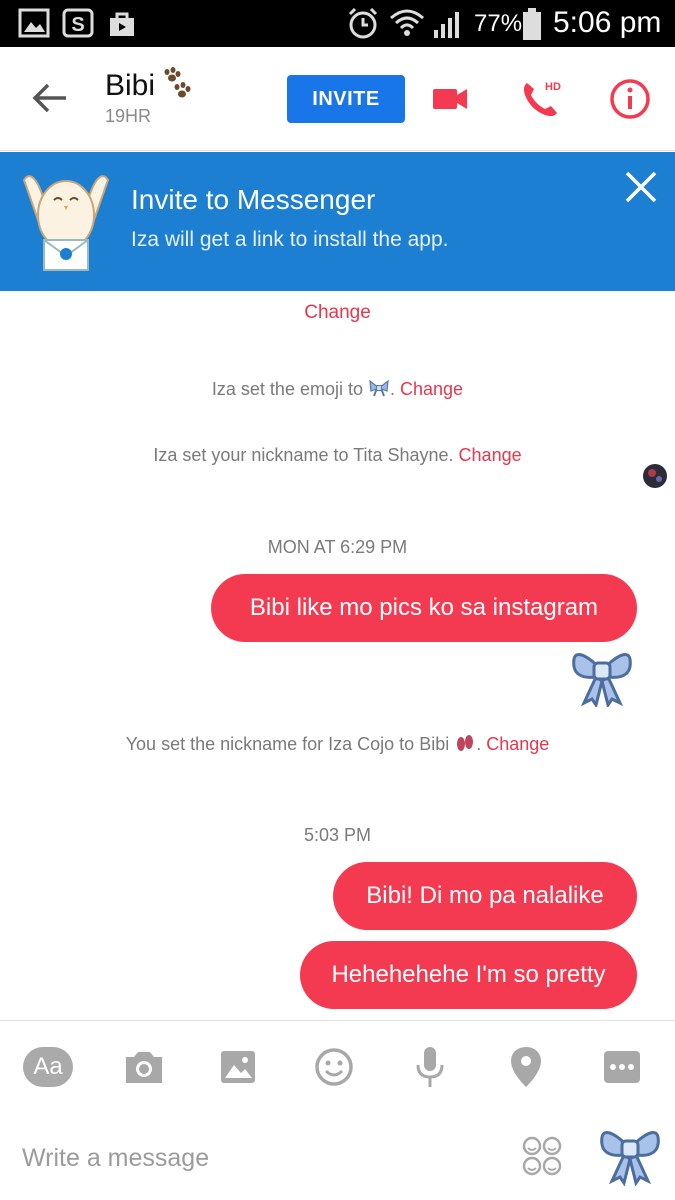  What do you see at coordinates (451, 99) in the screenshot?
I see `video-call-icon` at bounding box center [451, 99].